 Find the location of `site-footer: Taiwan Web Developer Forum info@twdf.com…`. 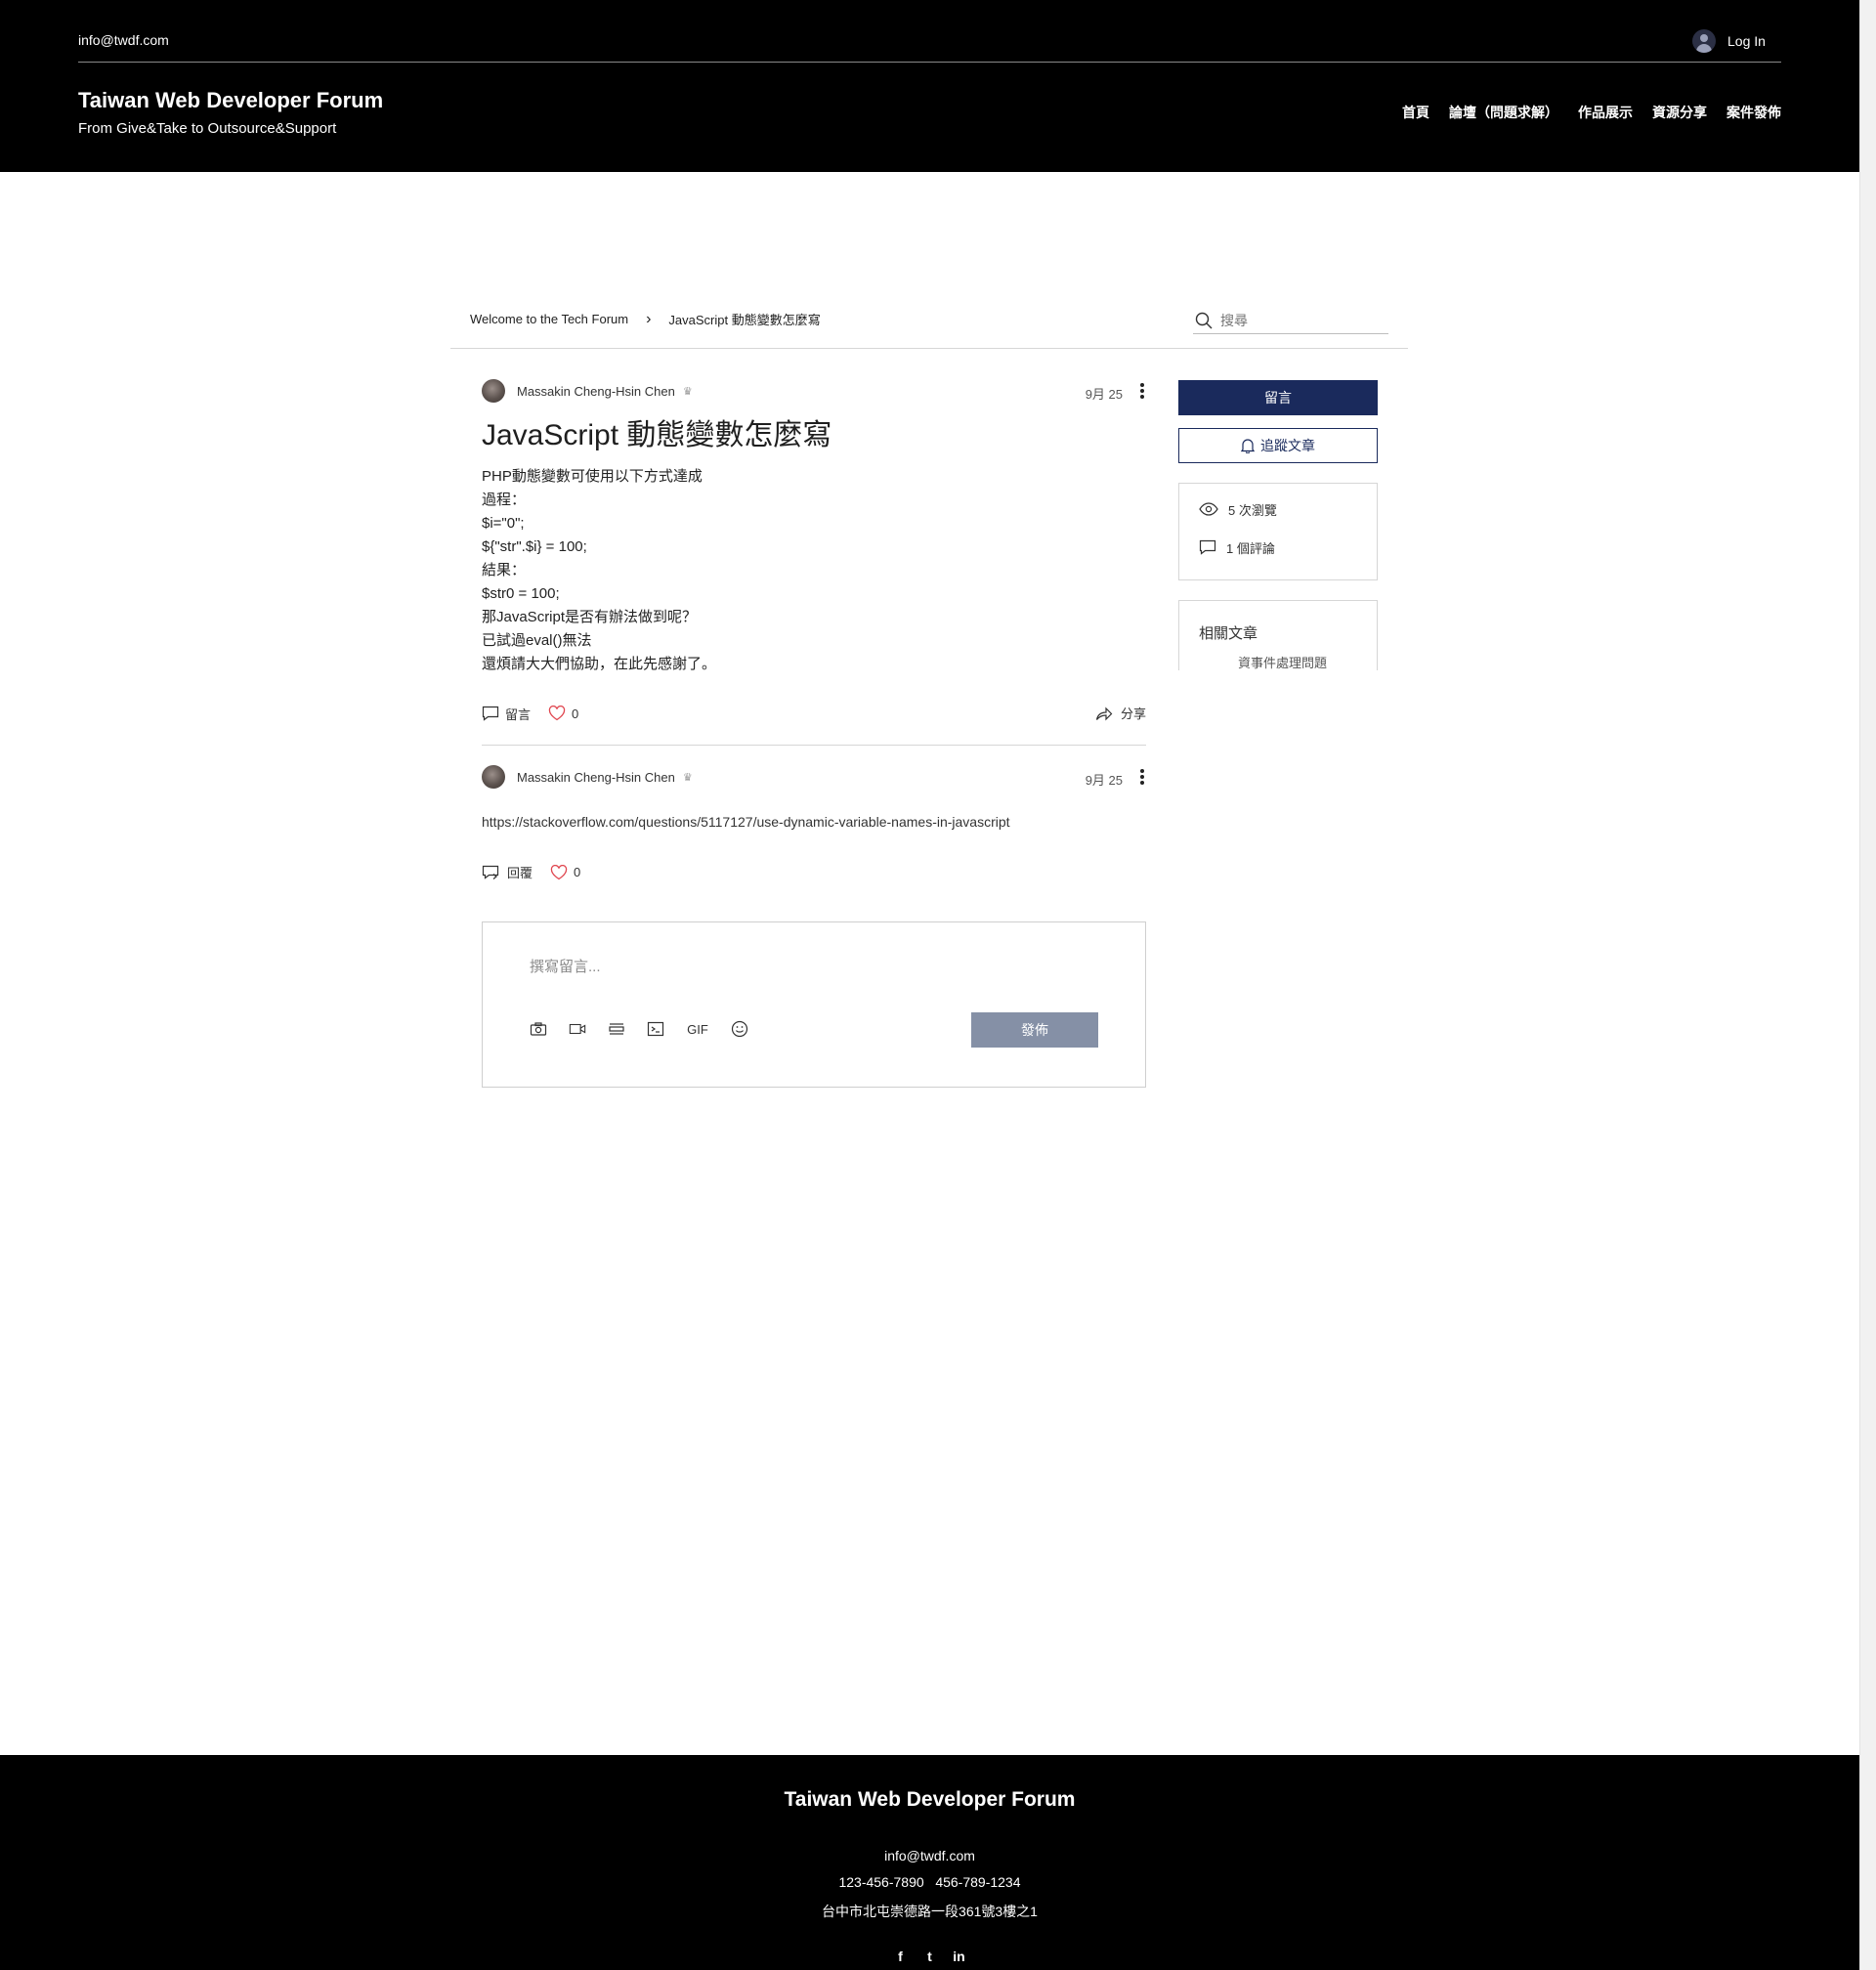

site-footer: Taiwan Web Developer Forum info@twdf.com… is located at coordinates (929, 1863).